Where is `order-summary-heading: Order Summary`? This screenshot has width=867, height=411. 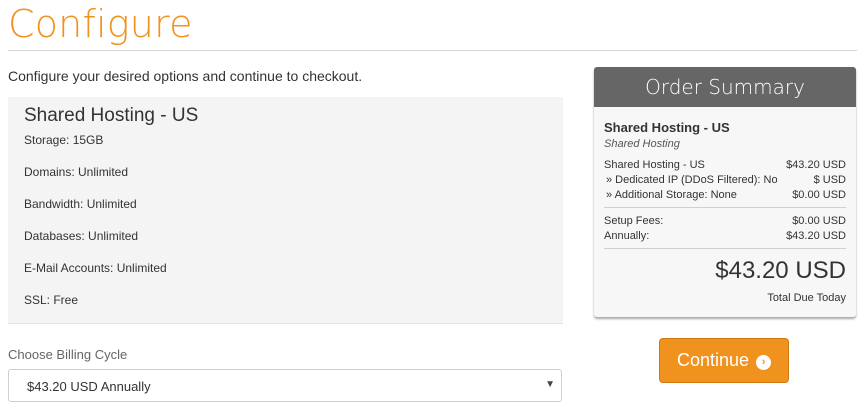
order-summary-heading: Order Summary is located at coordinates (725, 87).